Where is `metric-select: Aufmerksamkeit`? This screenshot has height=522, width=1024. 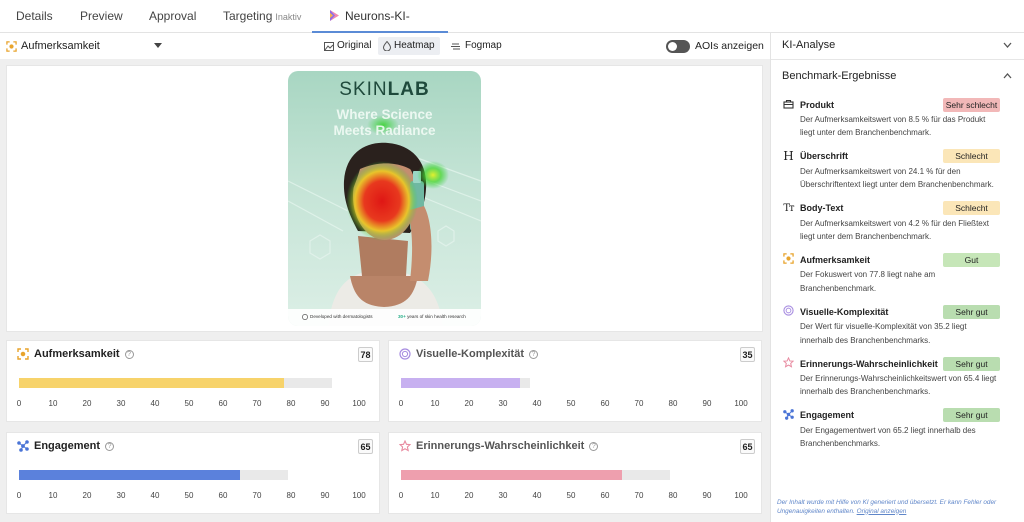 metric-select: Aufmerksamkeit is located at coordinates (84, 46).